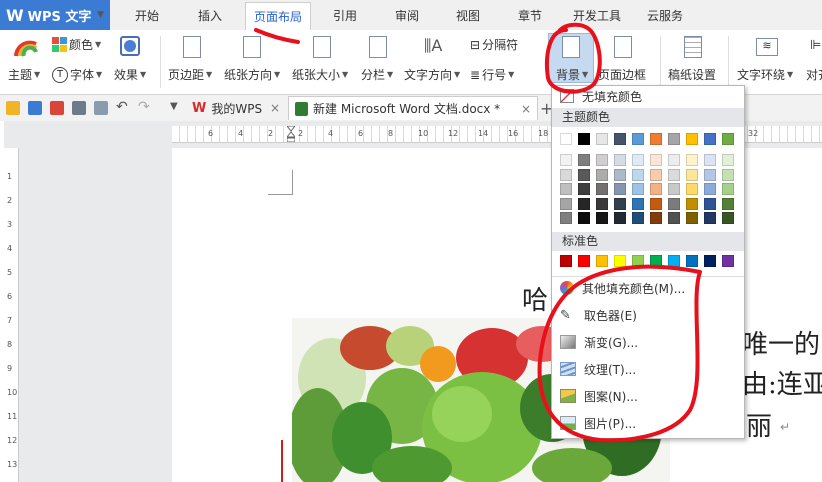 Image resolution: width=822 pixels, height=482 pixels. I want to click on tab-insert: 插入, so click(210, 15).